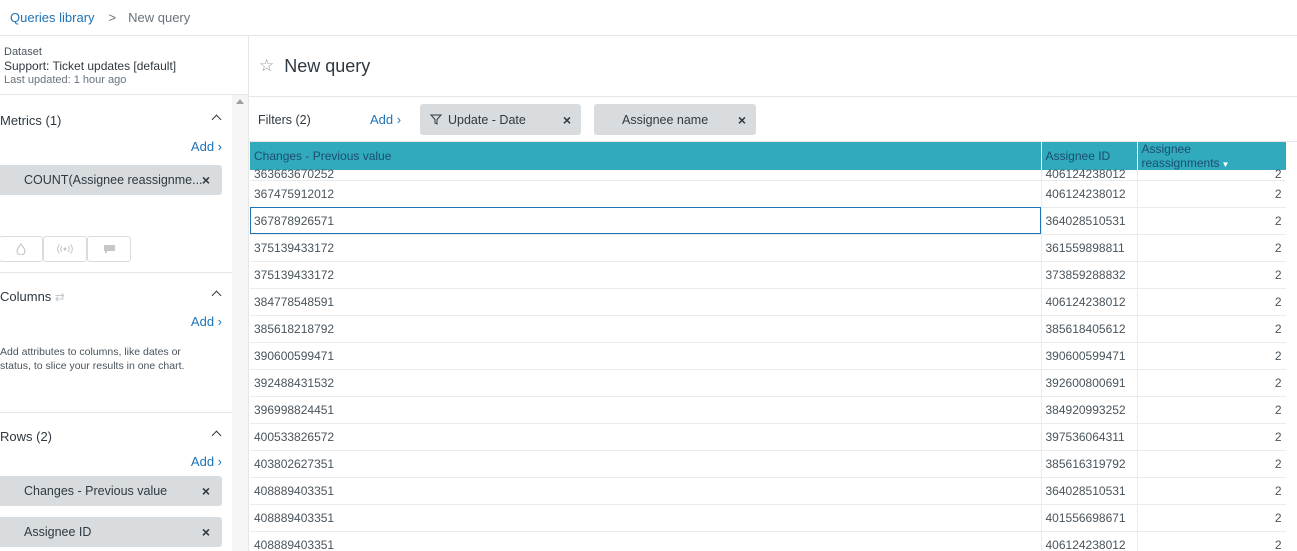  What do you see at coordinates (646, 156) in the screenshot?
I see `column-header: Changes - Previous value` at bounding box center [646, 156].